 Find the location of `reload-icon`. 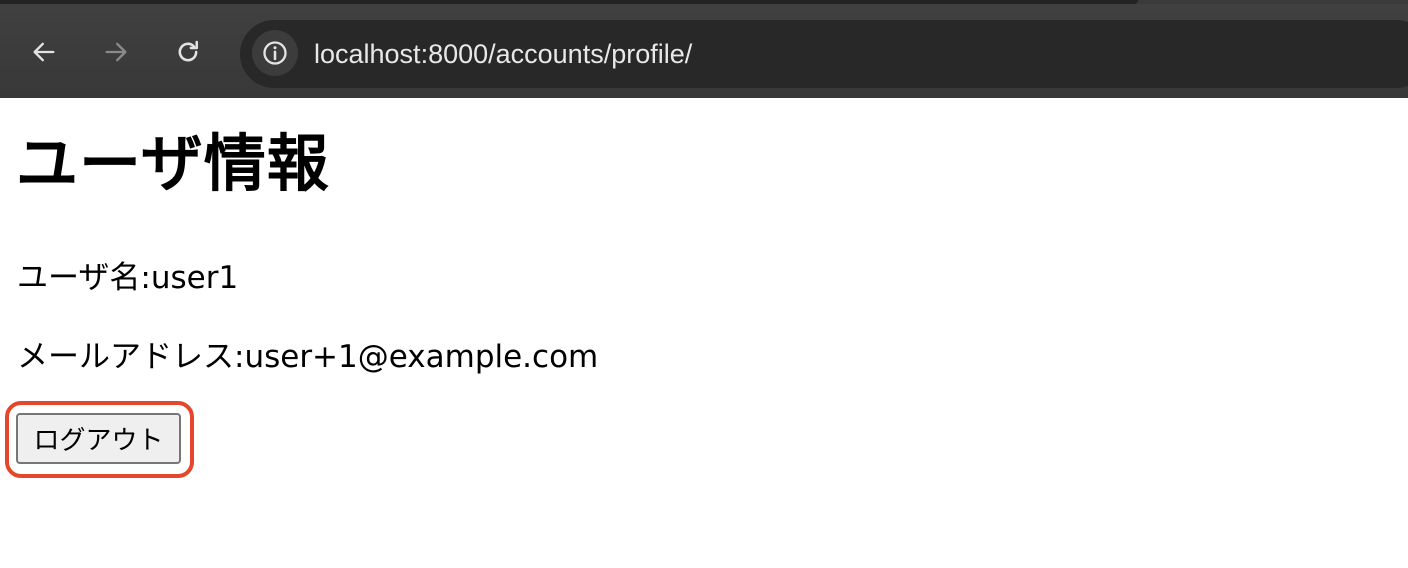

reload-icon is located at coordinates (188, 51).